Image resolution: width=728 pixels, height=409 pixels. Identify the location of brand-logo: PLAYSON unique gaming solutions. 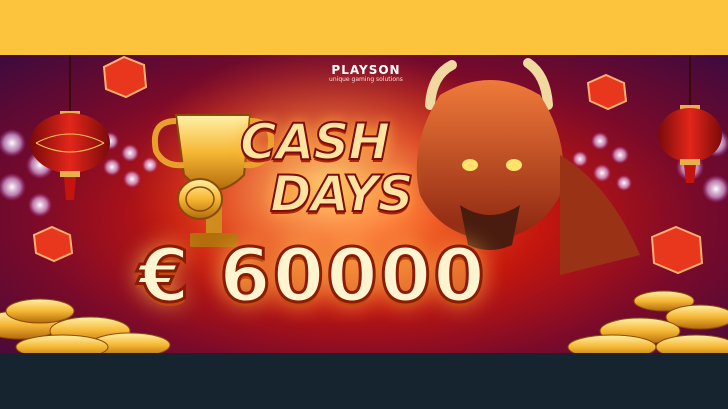
(366, 73).